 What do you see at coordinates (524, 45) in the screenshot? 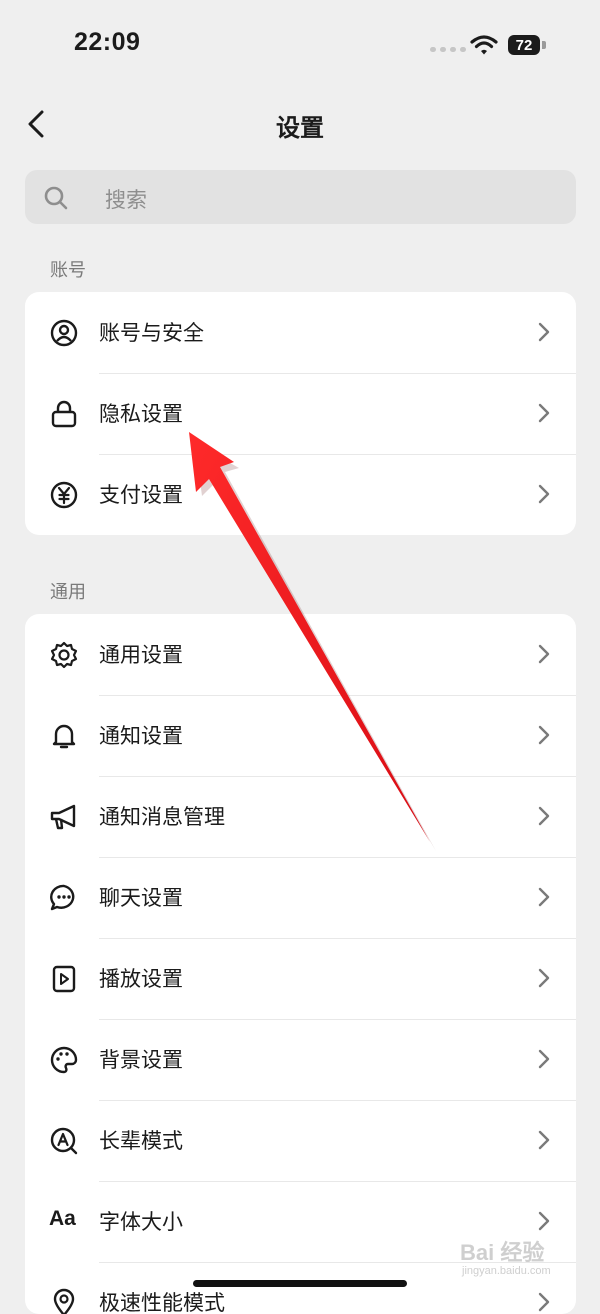
I see `battery-indicator: 72` at bounding box center [524, 45].